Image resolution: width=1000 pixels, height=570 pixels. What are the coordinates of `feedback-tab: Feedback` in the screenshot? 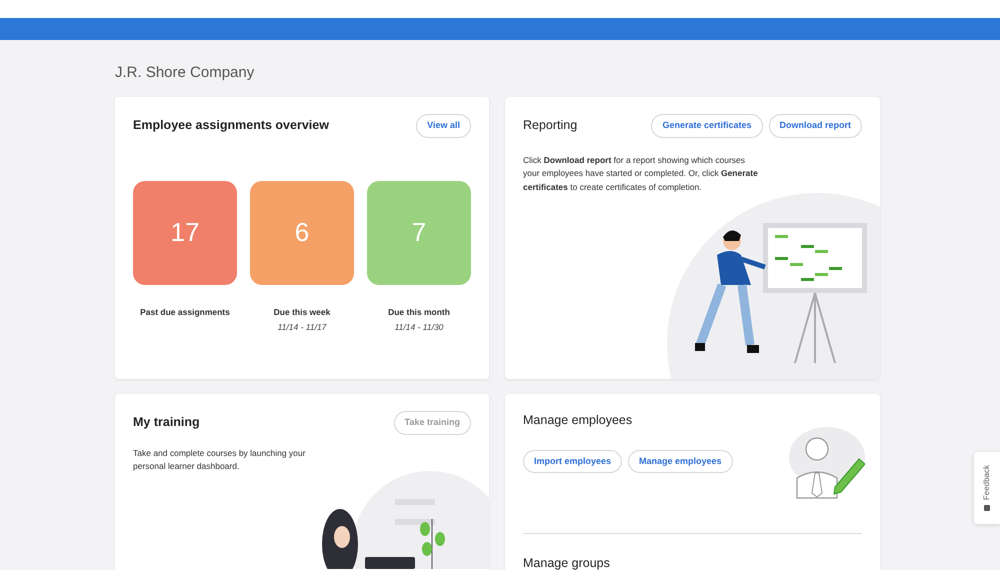 It's located at (987, 488).